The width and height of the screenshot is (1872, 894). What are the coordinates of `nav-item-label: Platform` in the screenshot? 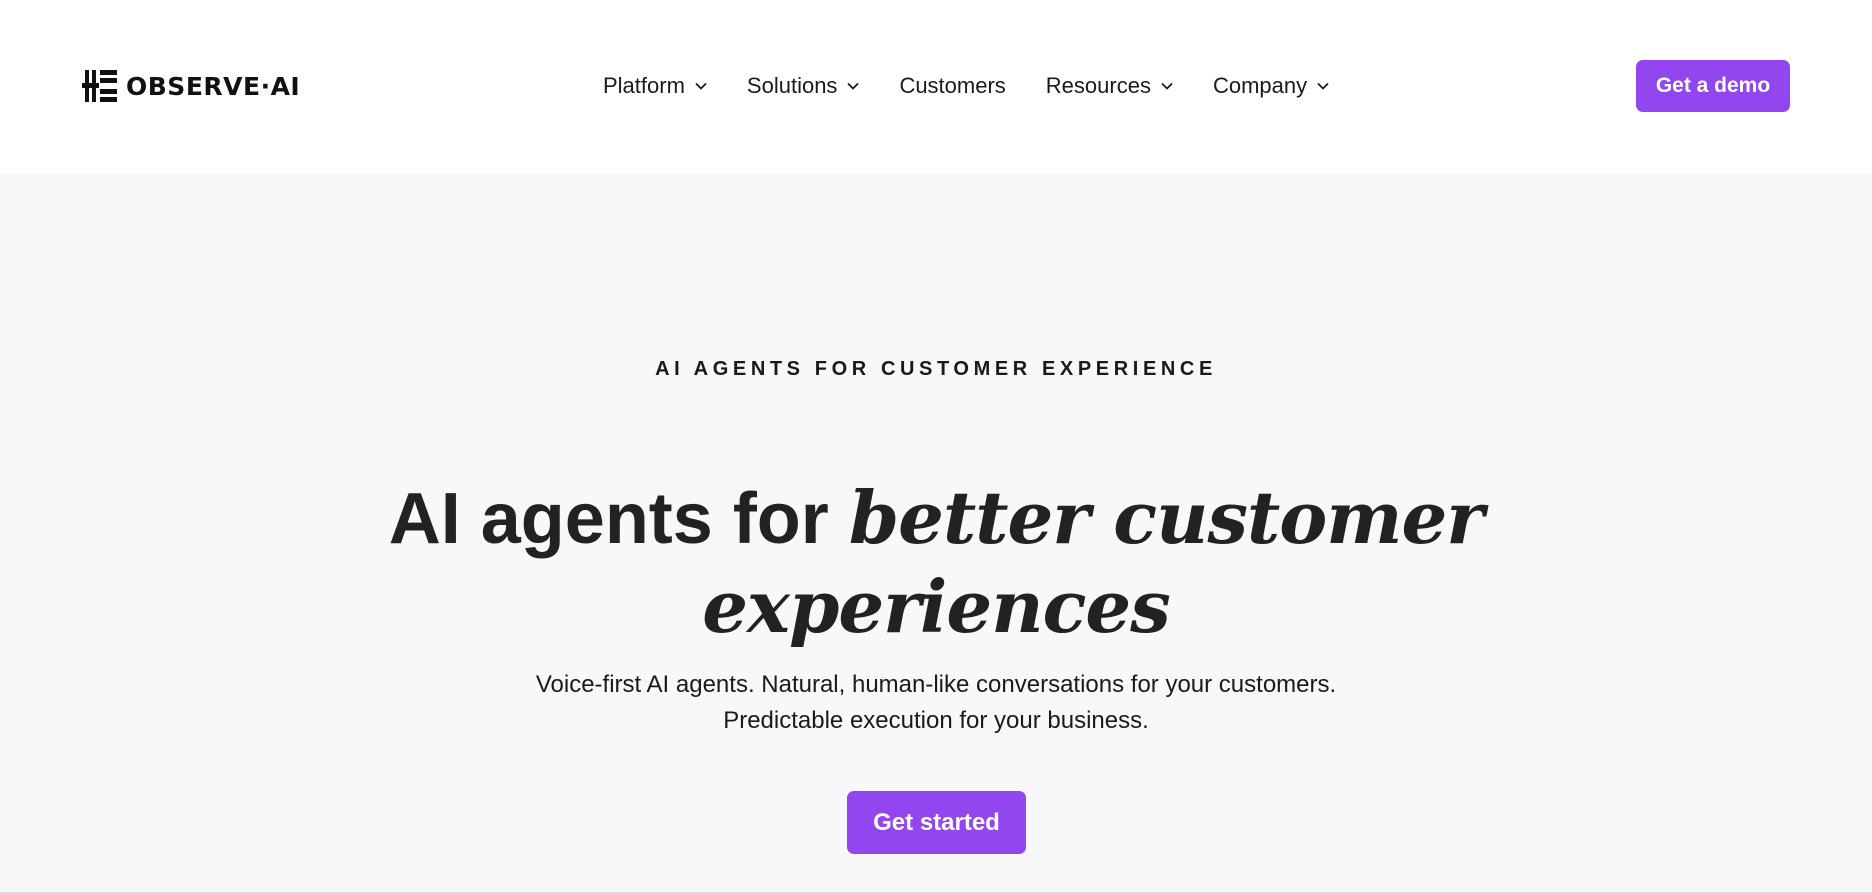 It's located at (644, 85).